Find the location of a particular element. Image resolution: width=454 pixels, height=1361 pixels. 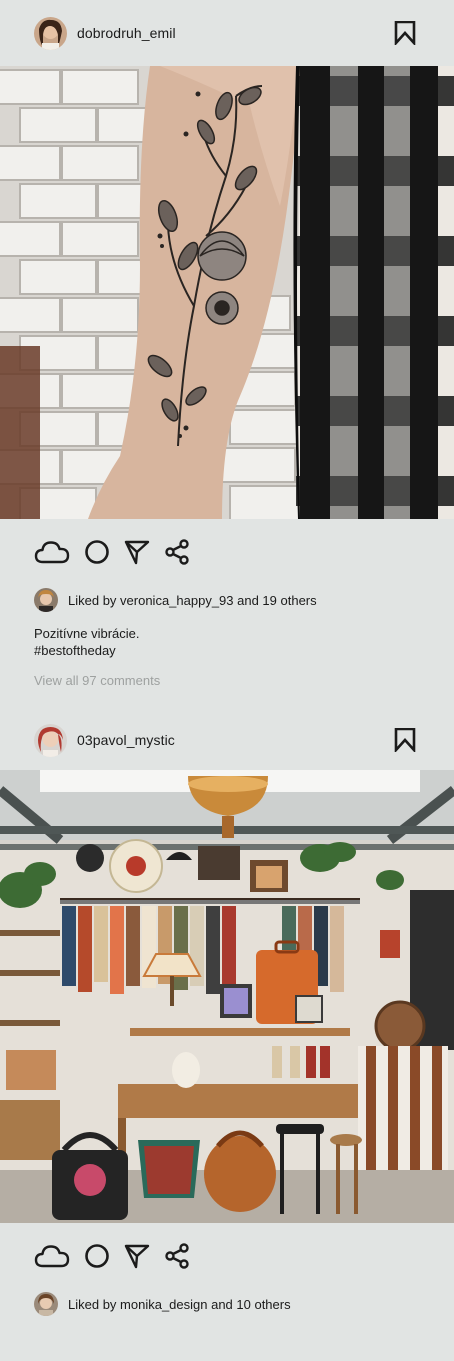

likes-row: Liked by veronica_happy_93 and 19 others is located at coordinates (227, 600).